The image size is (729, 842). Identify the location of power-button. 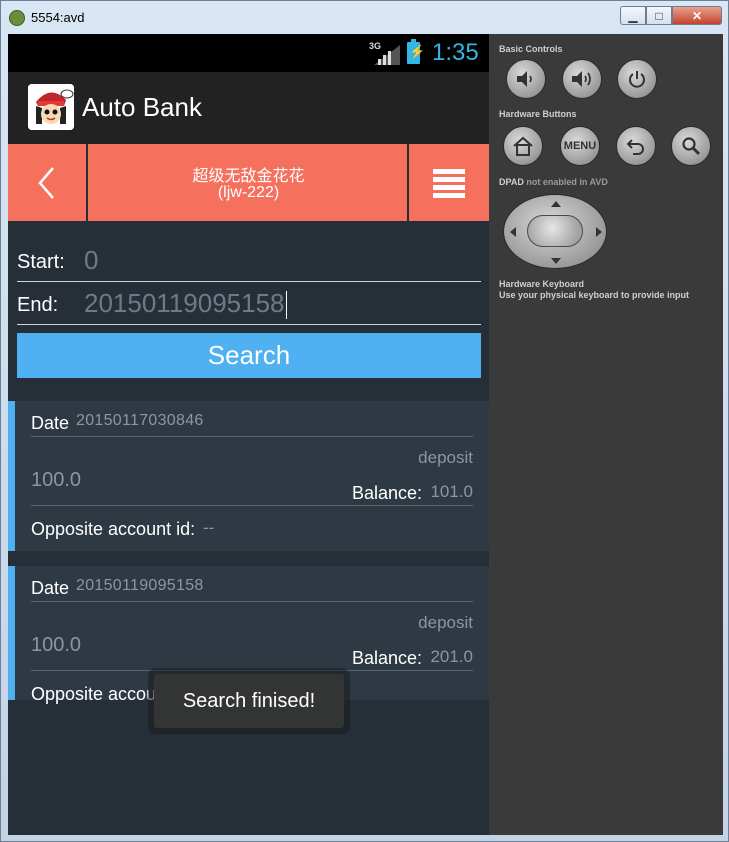
(637, 79).